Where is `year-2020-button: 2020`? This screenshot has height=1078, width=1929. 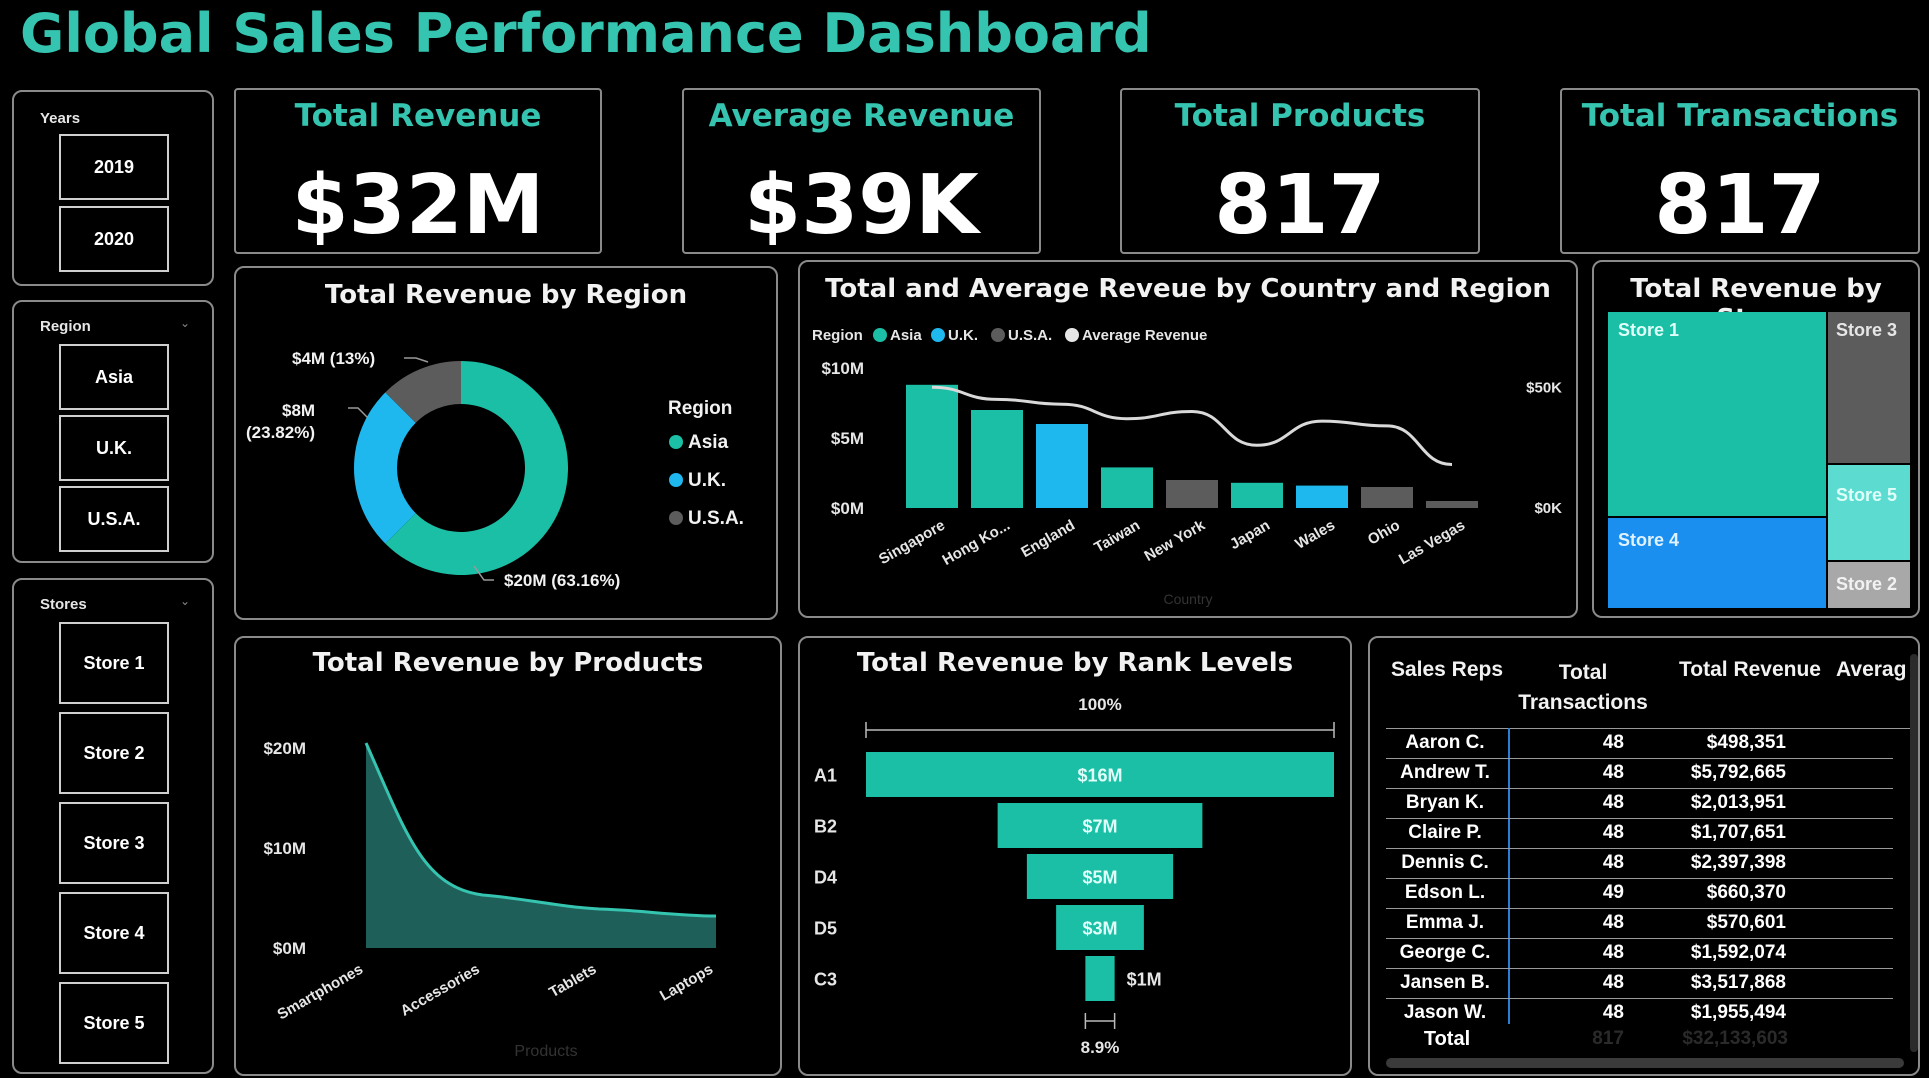
year-2020-button: 2020 is located at coordinates (114, 239).